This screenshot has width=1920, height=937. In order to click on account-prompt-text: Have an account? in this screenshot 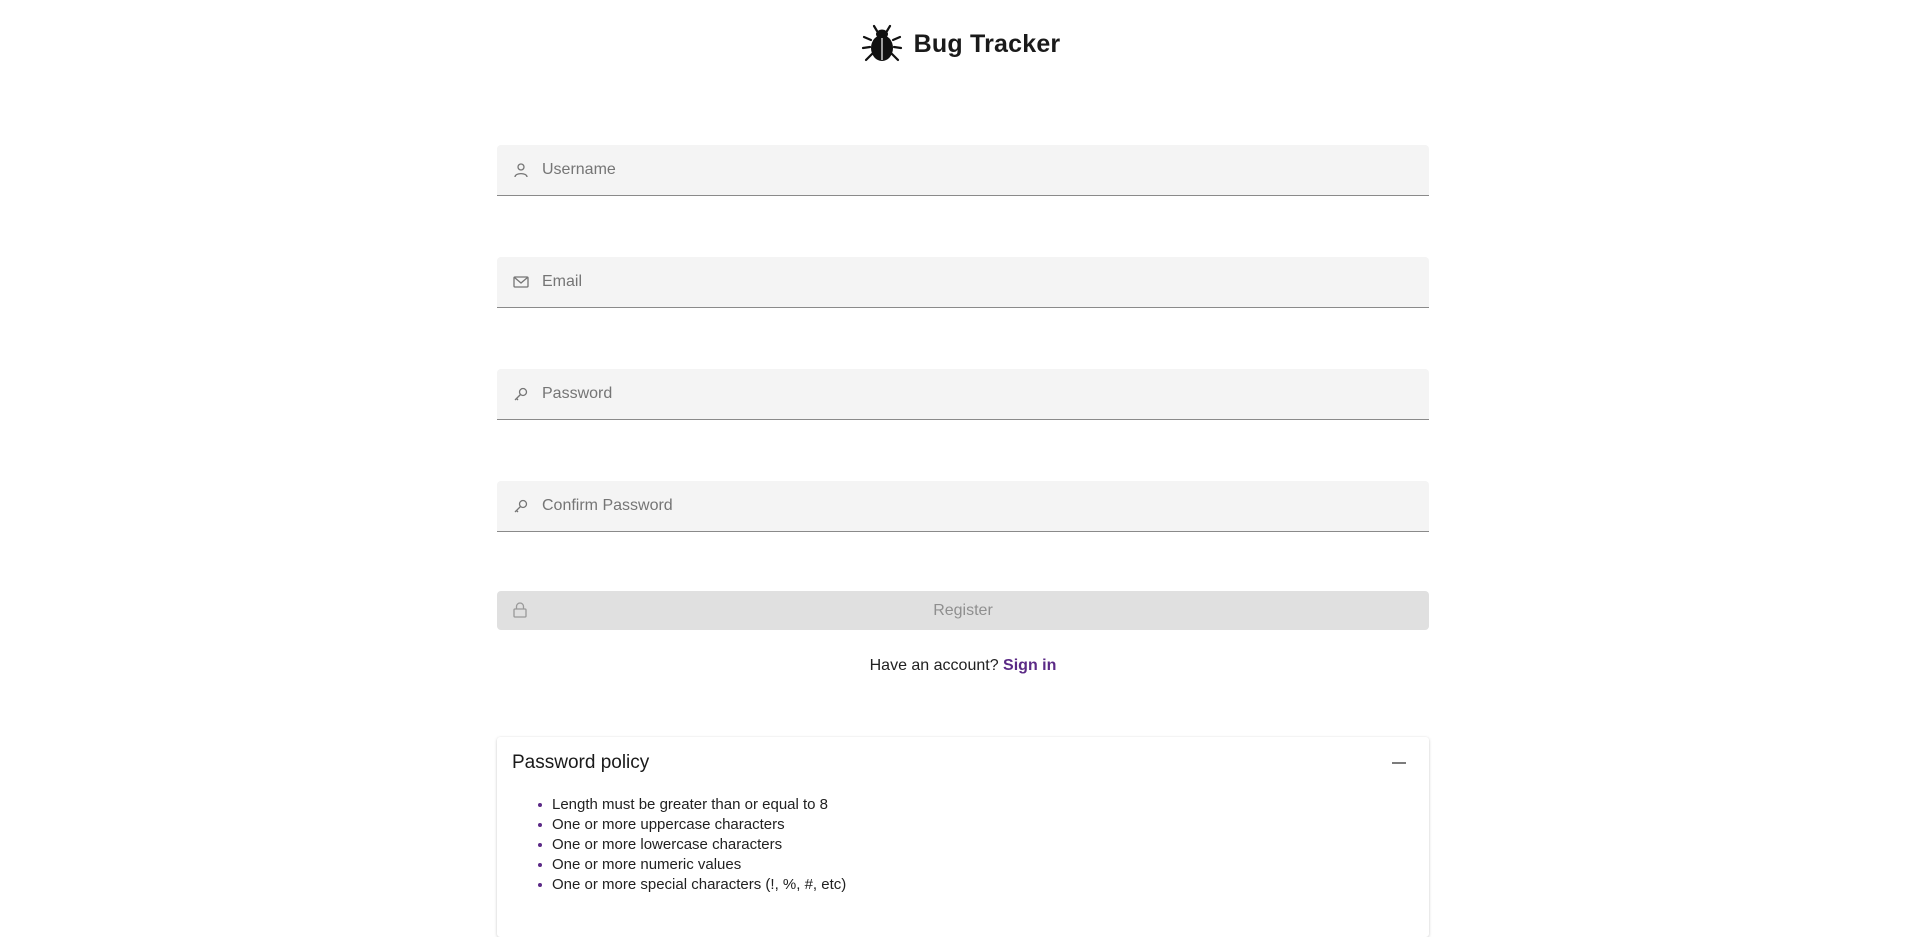, I will do `click(934, 665)`.